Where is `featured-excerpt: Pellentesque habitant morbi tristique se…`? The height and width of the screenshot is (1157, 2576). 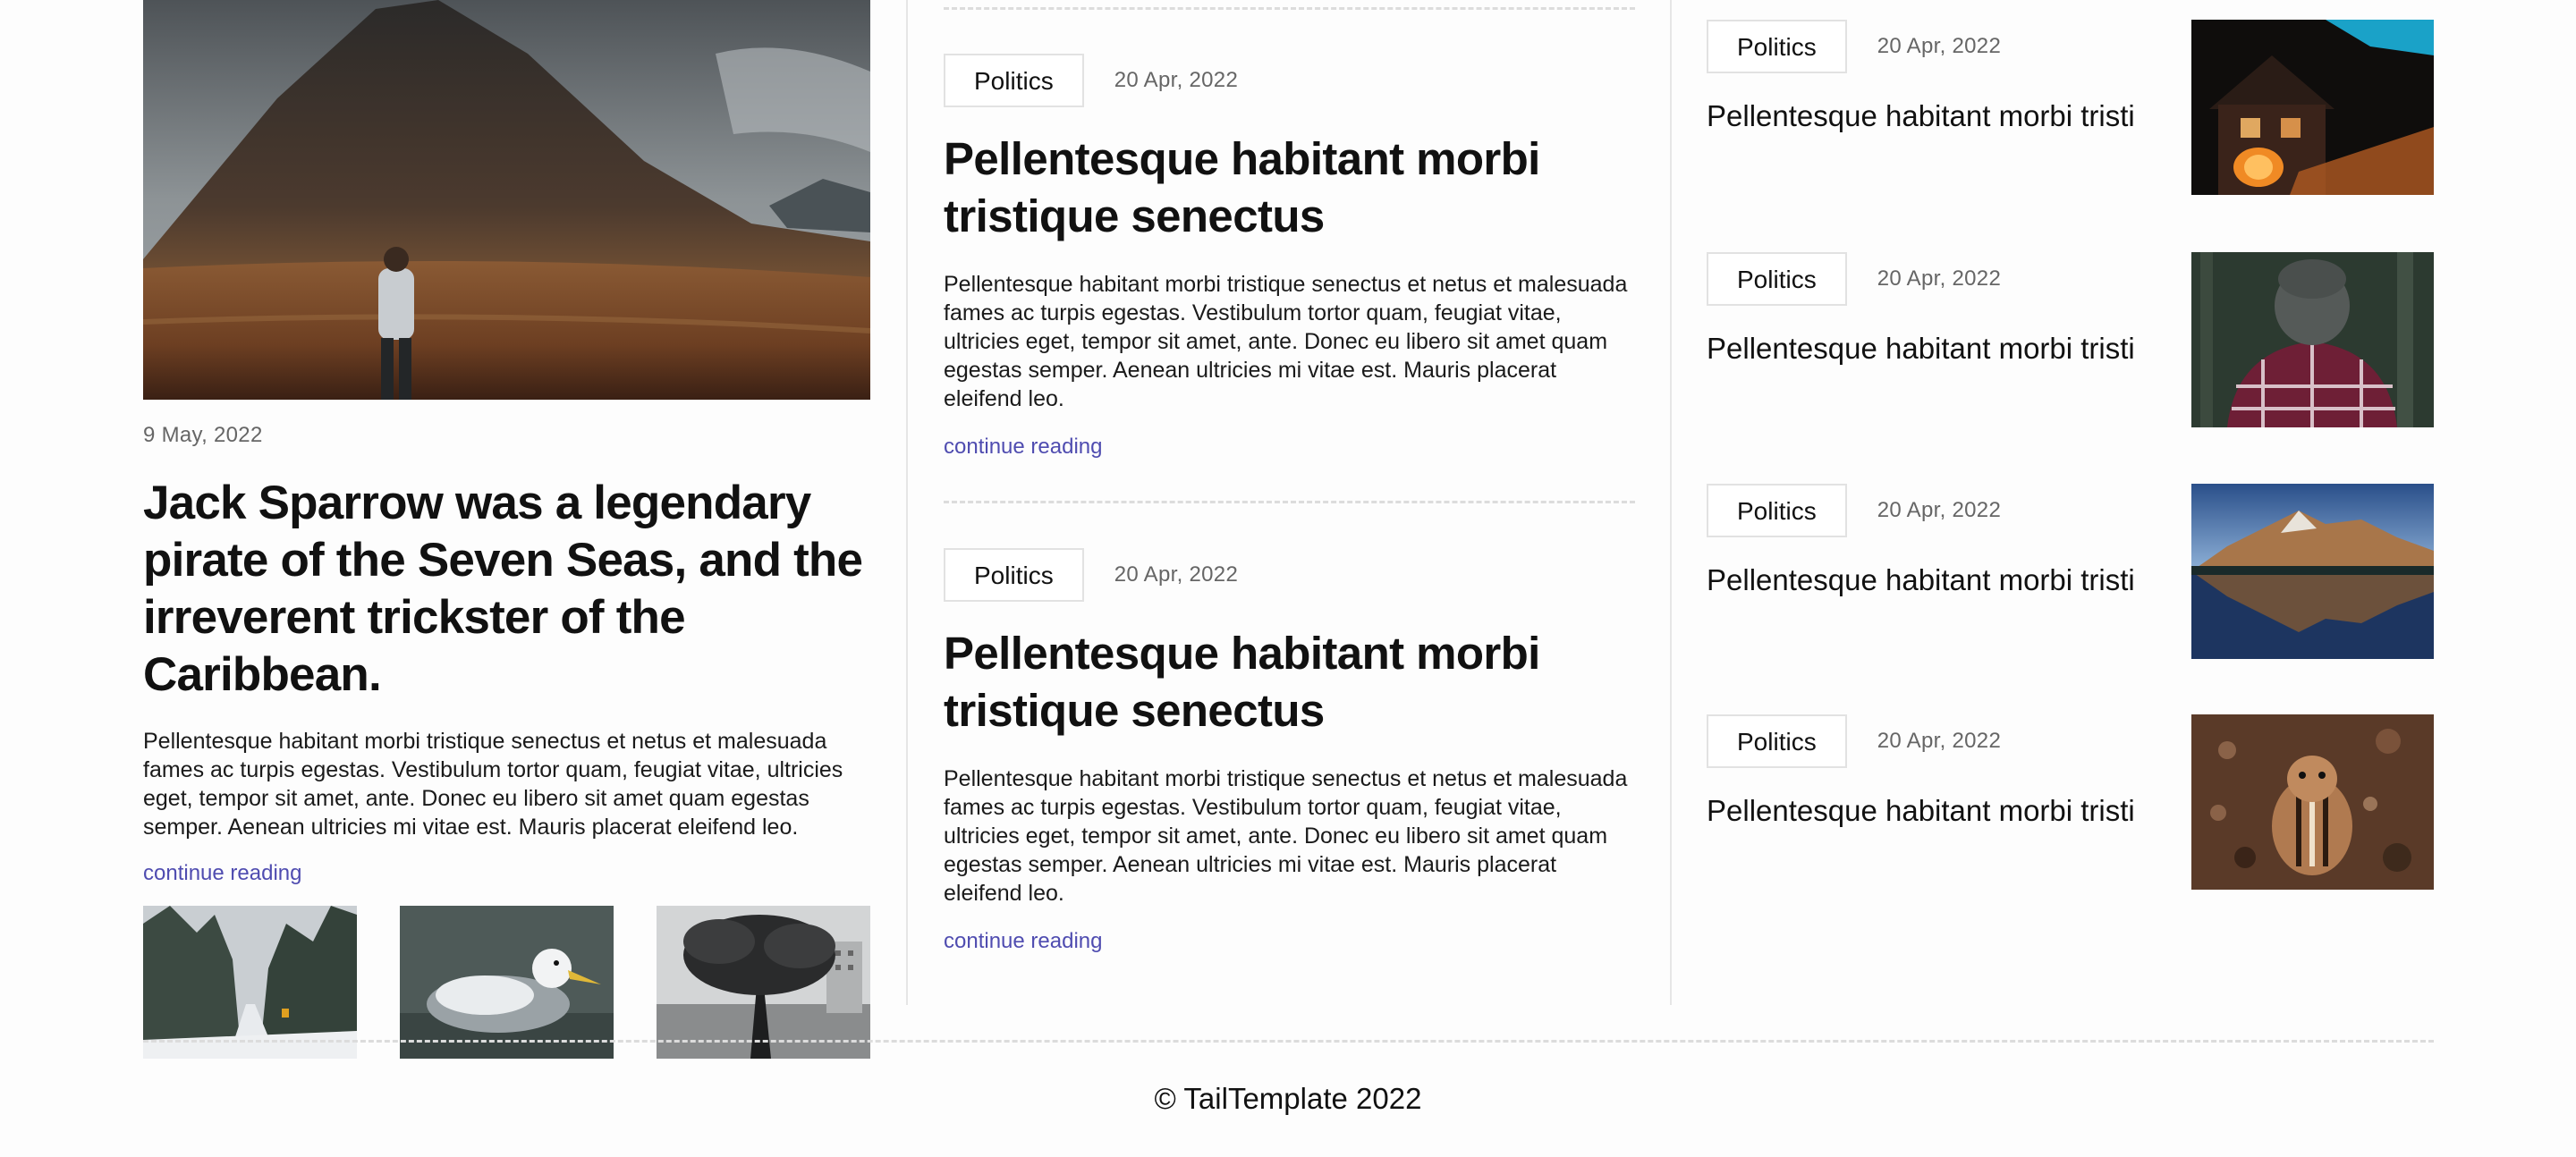 featured-excerpt: Pellentesque habitant morbi tristique se… is located at coordinates (493, 784).